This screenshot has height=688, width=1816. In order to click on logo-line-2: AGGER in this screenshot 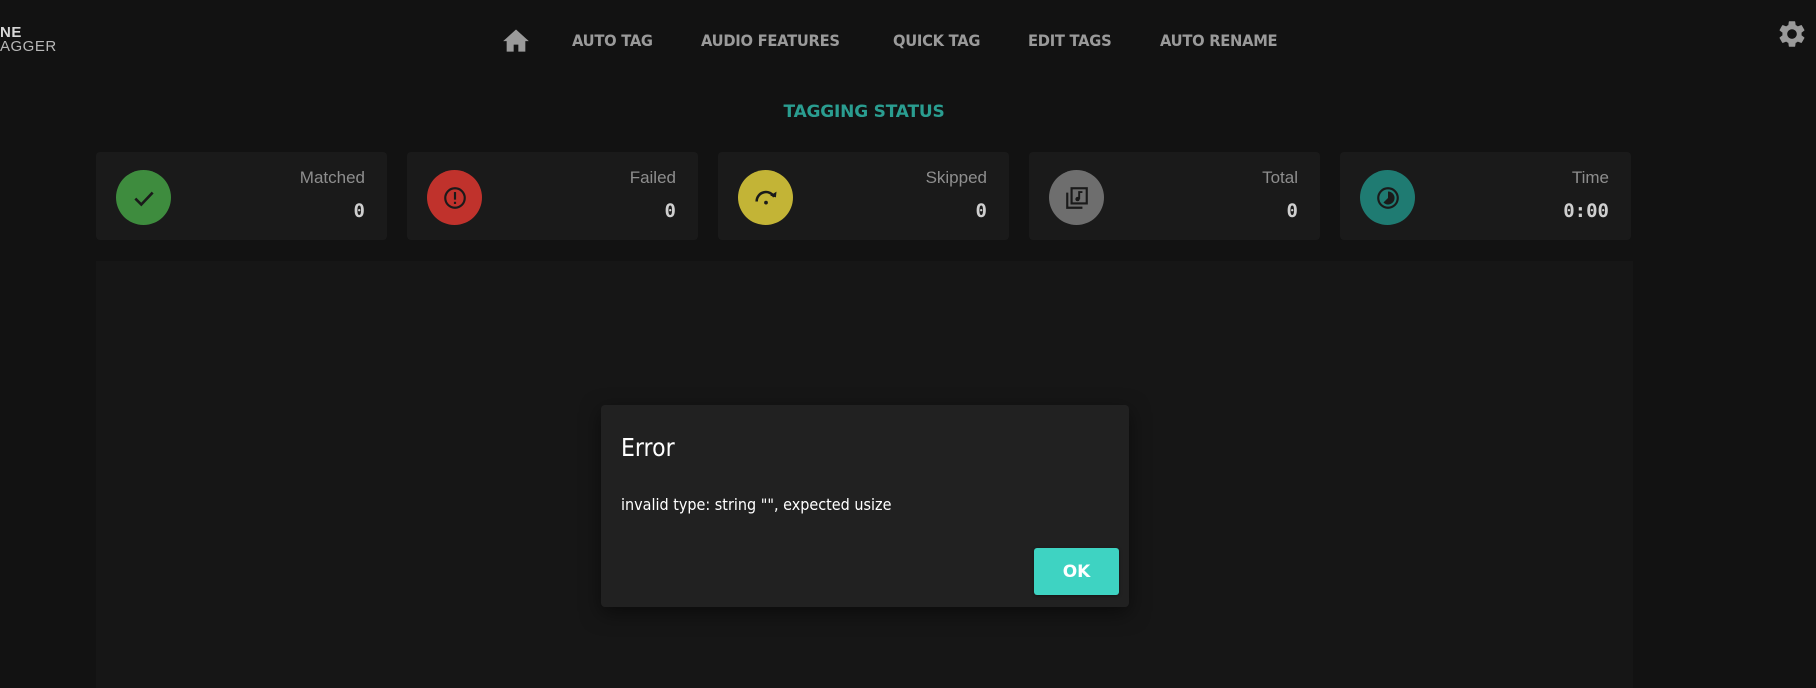, I will do `click(28, 46)`.